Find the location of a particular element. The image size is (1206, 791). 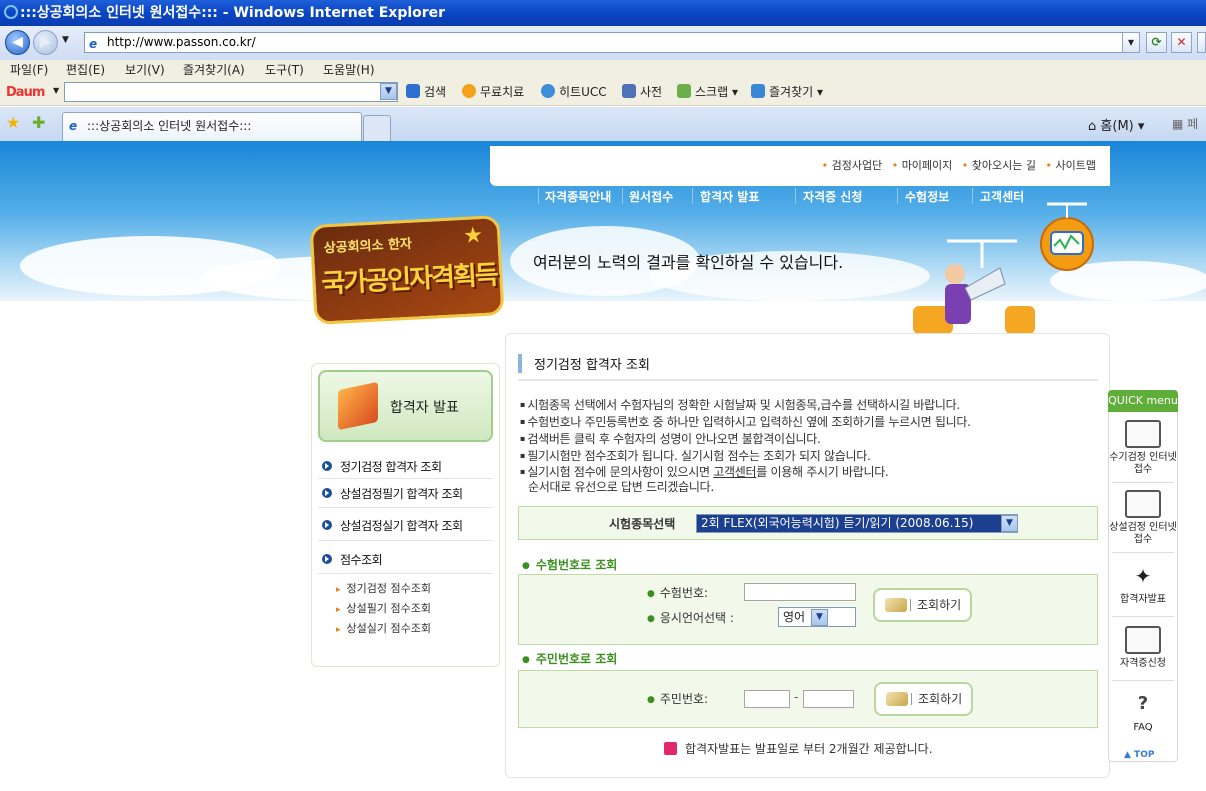

exam-select: 2회 FLEX(외국어능력시험) 듣기/읽기 (2008.06.15) is located at coordinates (857, 523).